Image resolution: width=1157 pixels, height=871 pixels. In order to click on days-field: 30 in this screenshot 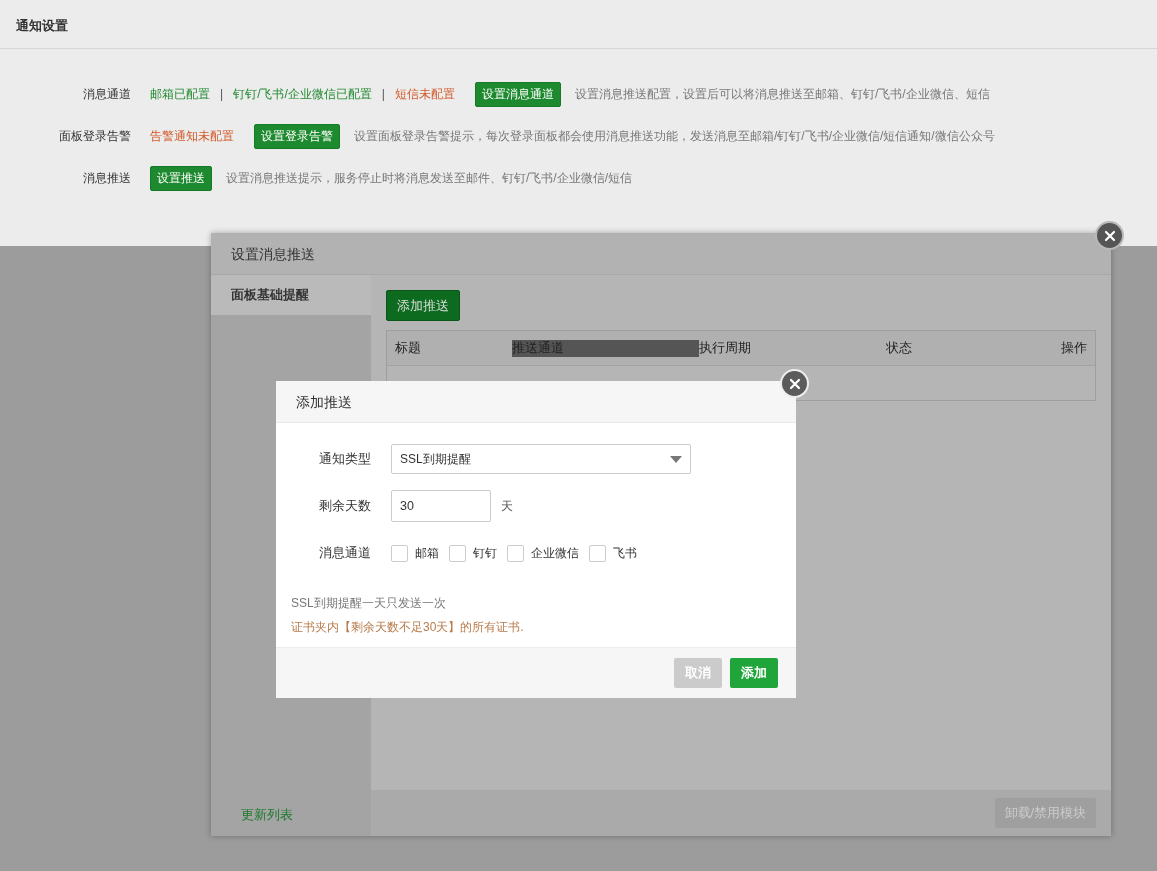, I will do `click(441, 506)`.